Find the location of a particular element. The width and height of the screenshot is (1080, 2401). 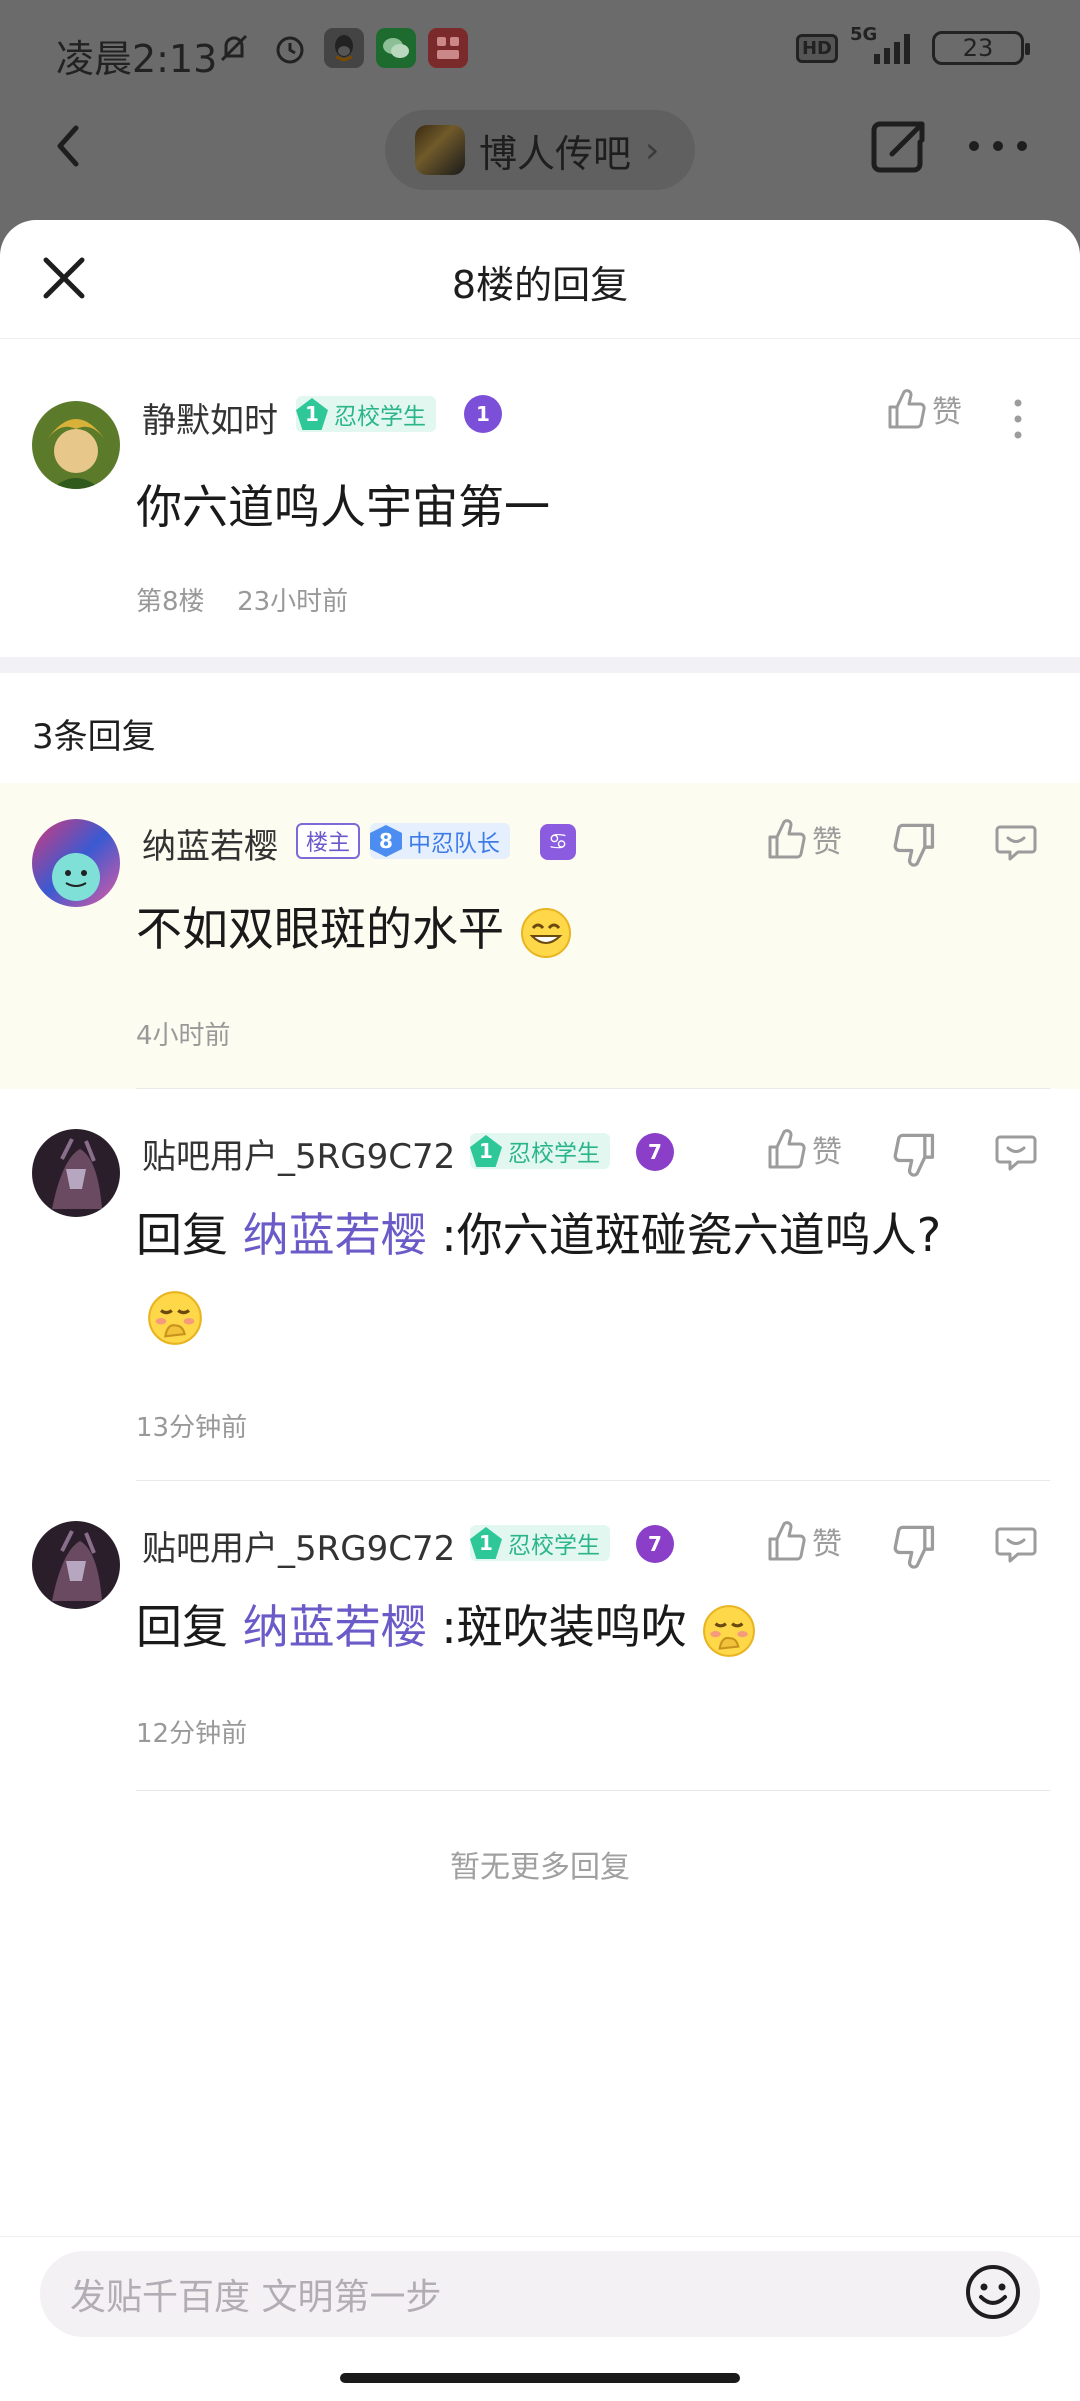

forum-entry: 博人传吧 › is located at coordinates (540, 150).